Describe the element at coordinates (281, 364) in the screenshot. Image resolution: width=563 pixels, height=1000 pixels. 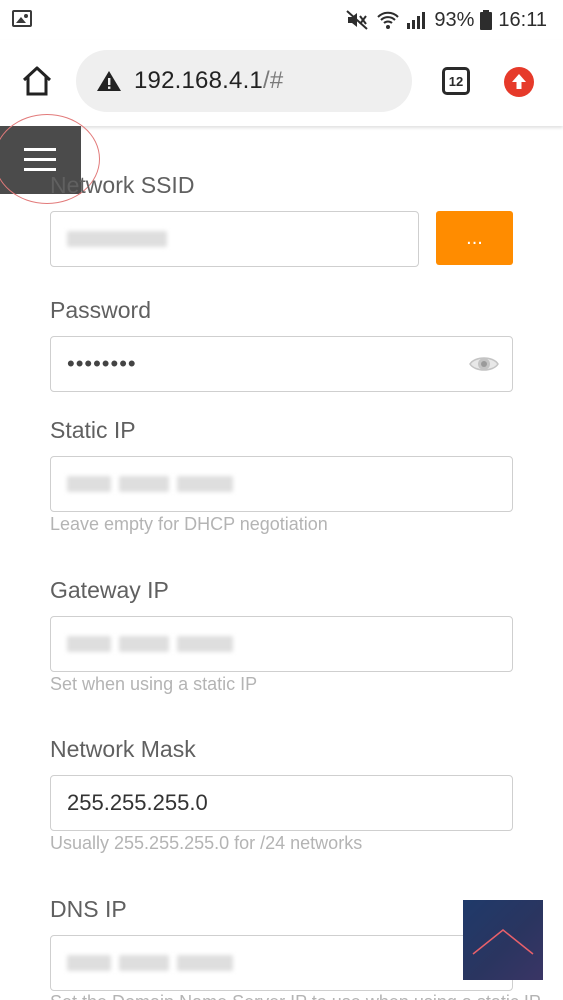
I see `password-input: ••••••••` at that location.